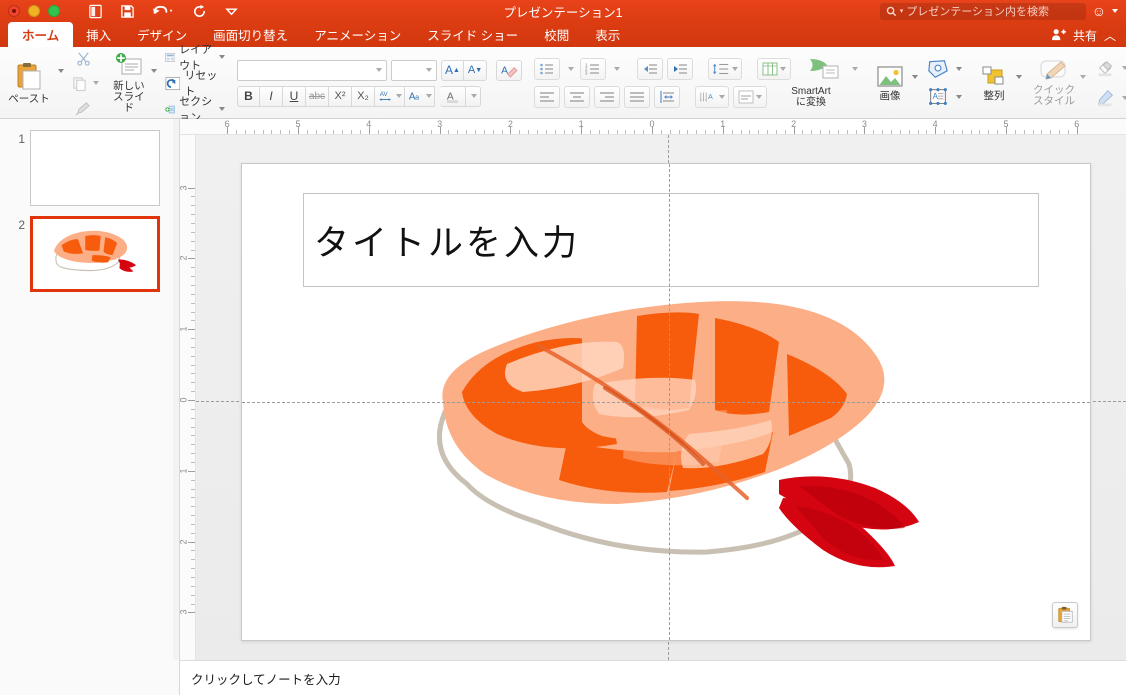  Describe the element at coordinates (95, 11) in the screenshot. I see `new-slide-icon` at that location.